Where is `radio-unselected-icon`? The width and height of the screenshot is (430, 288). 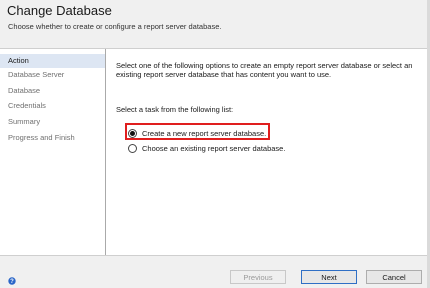
radio-unselected-icon is located at coordinates (132, 148).